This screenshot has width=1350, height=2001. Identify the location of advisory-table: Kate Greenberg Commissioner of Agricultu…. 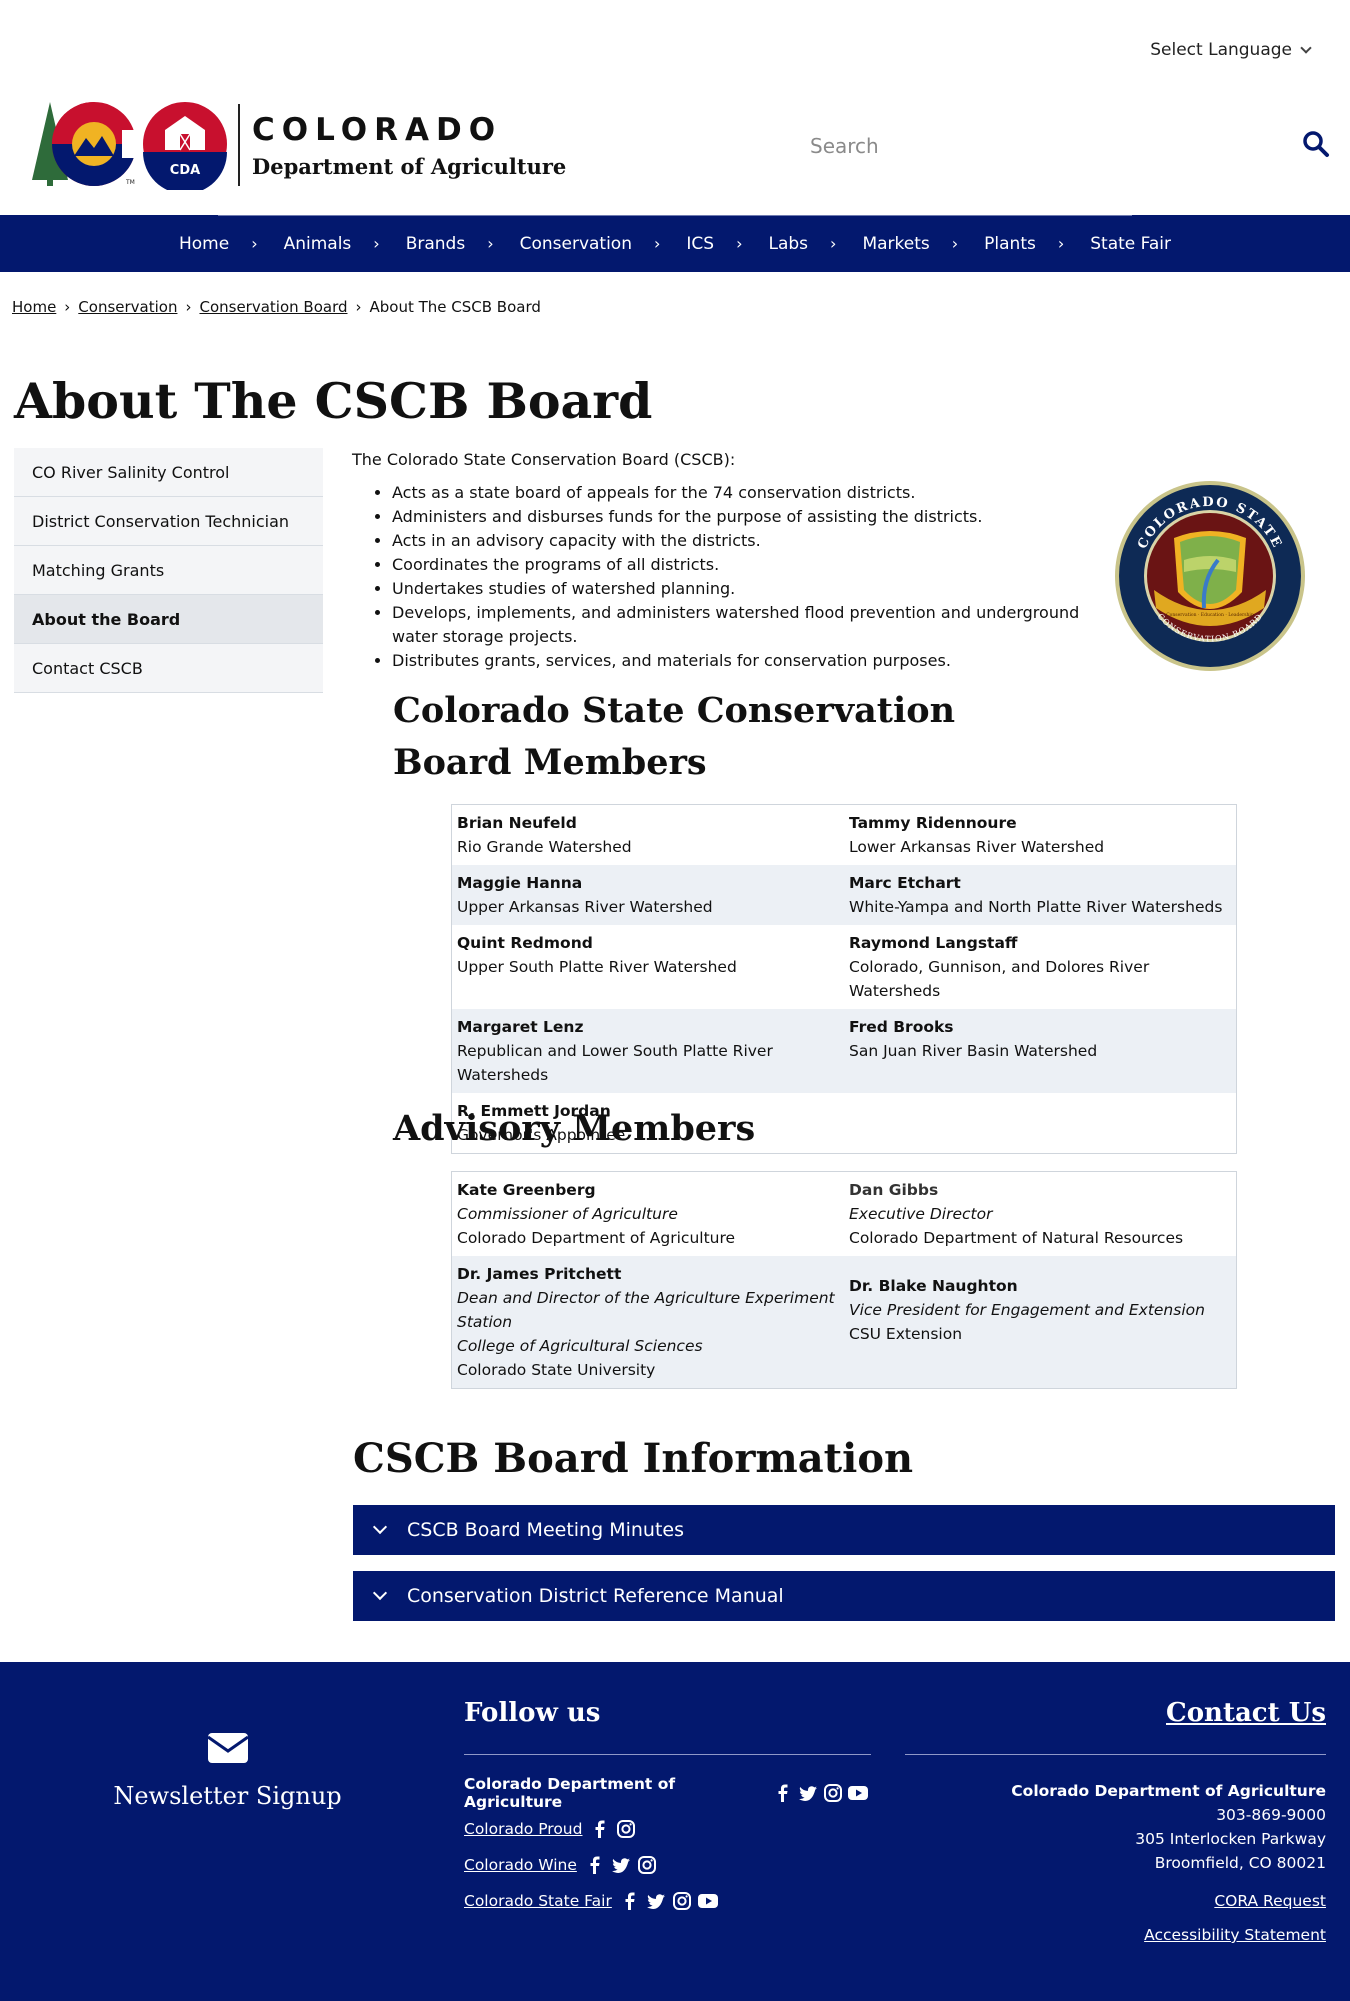
(844, 1280).